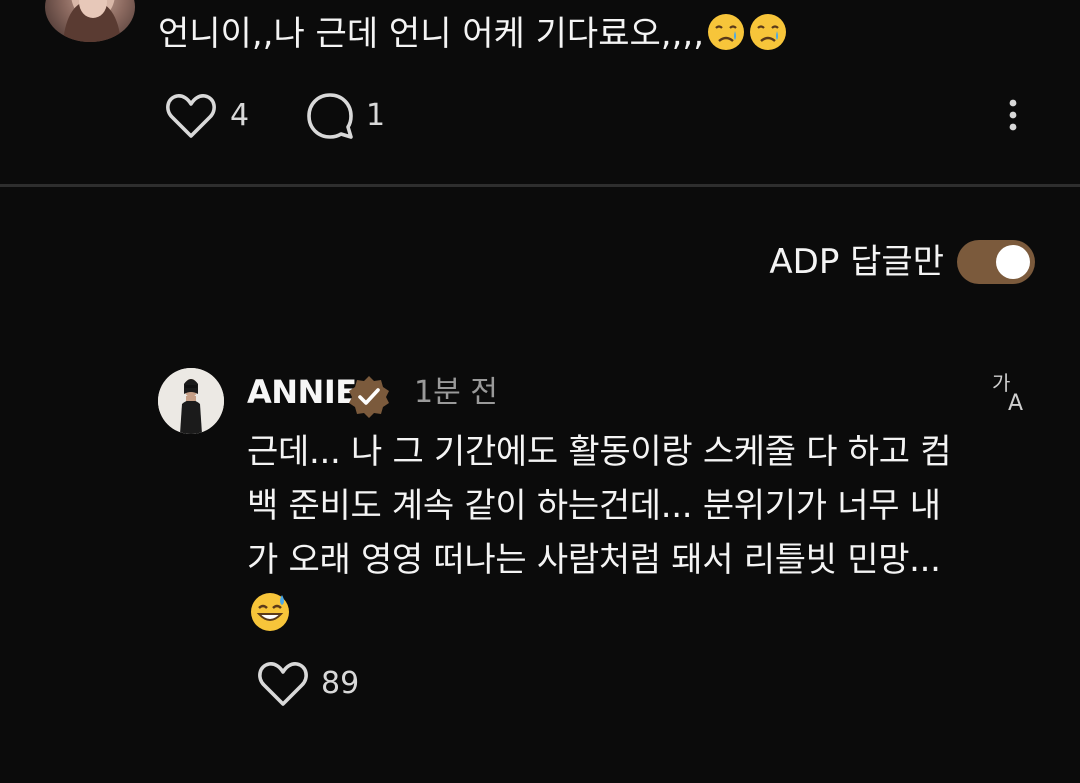 This screenshot has width=1080, height=783. Describe the element at coordinates (270, 612) in the screenshot. I see `grinning-sweat-icon` at that location.